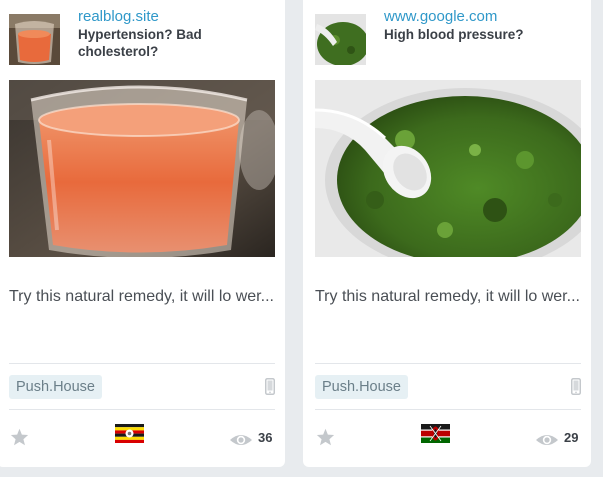 The height and width of the screenshot is (477, 603). I want to click on view-count: 29, so click(571, 437).